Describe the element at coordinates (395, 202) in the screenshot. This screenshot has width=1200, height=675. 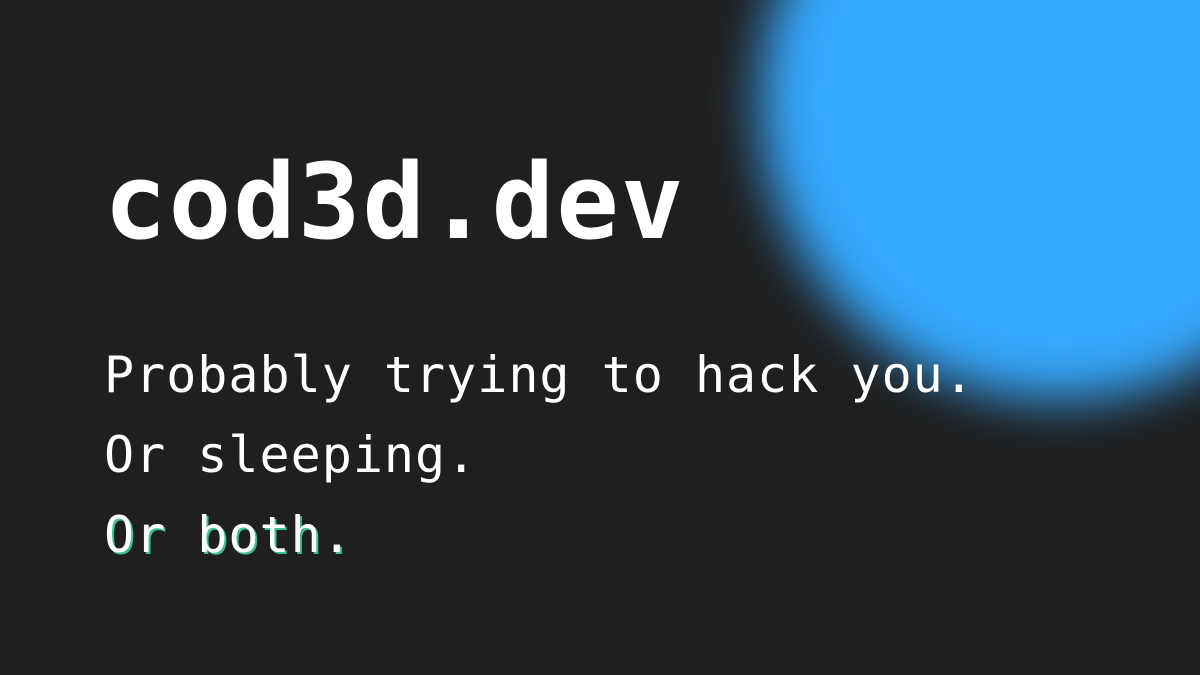
I see `site-title: cod3d.dev` at that location.